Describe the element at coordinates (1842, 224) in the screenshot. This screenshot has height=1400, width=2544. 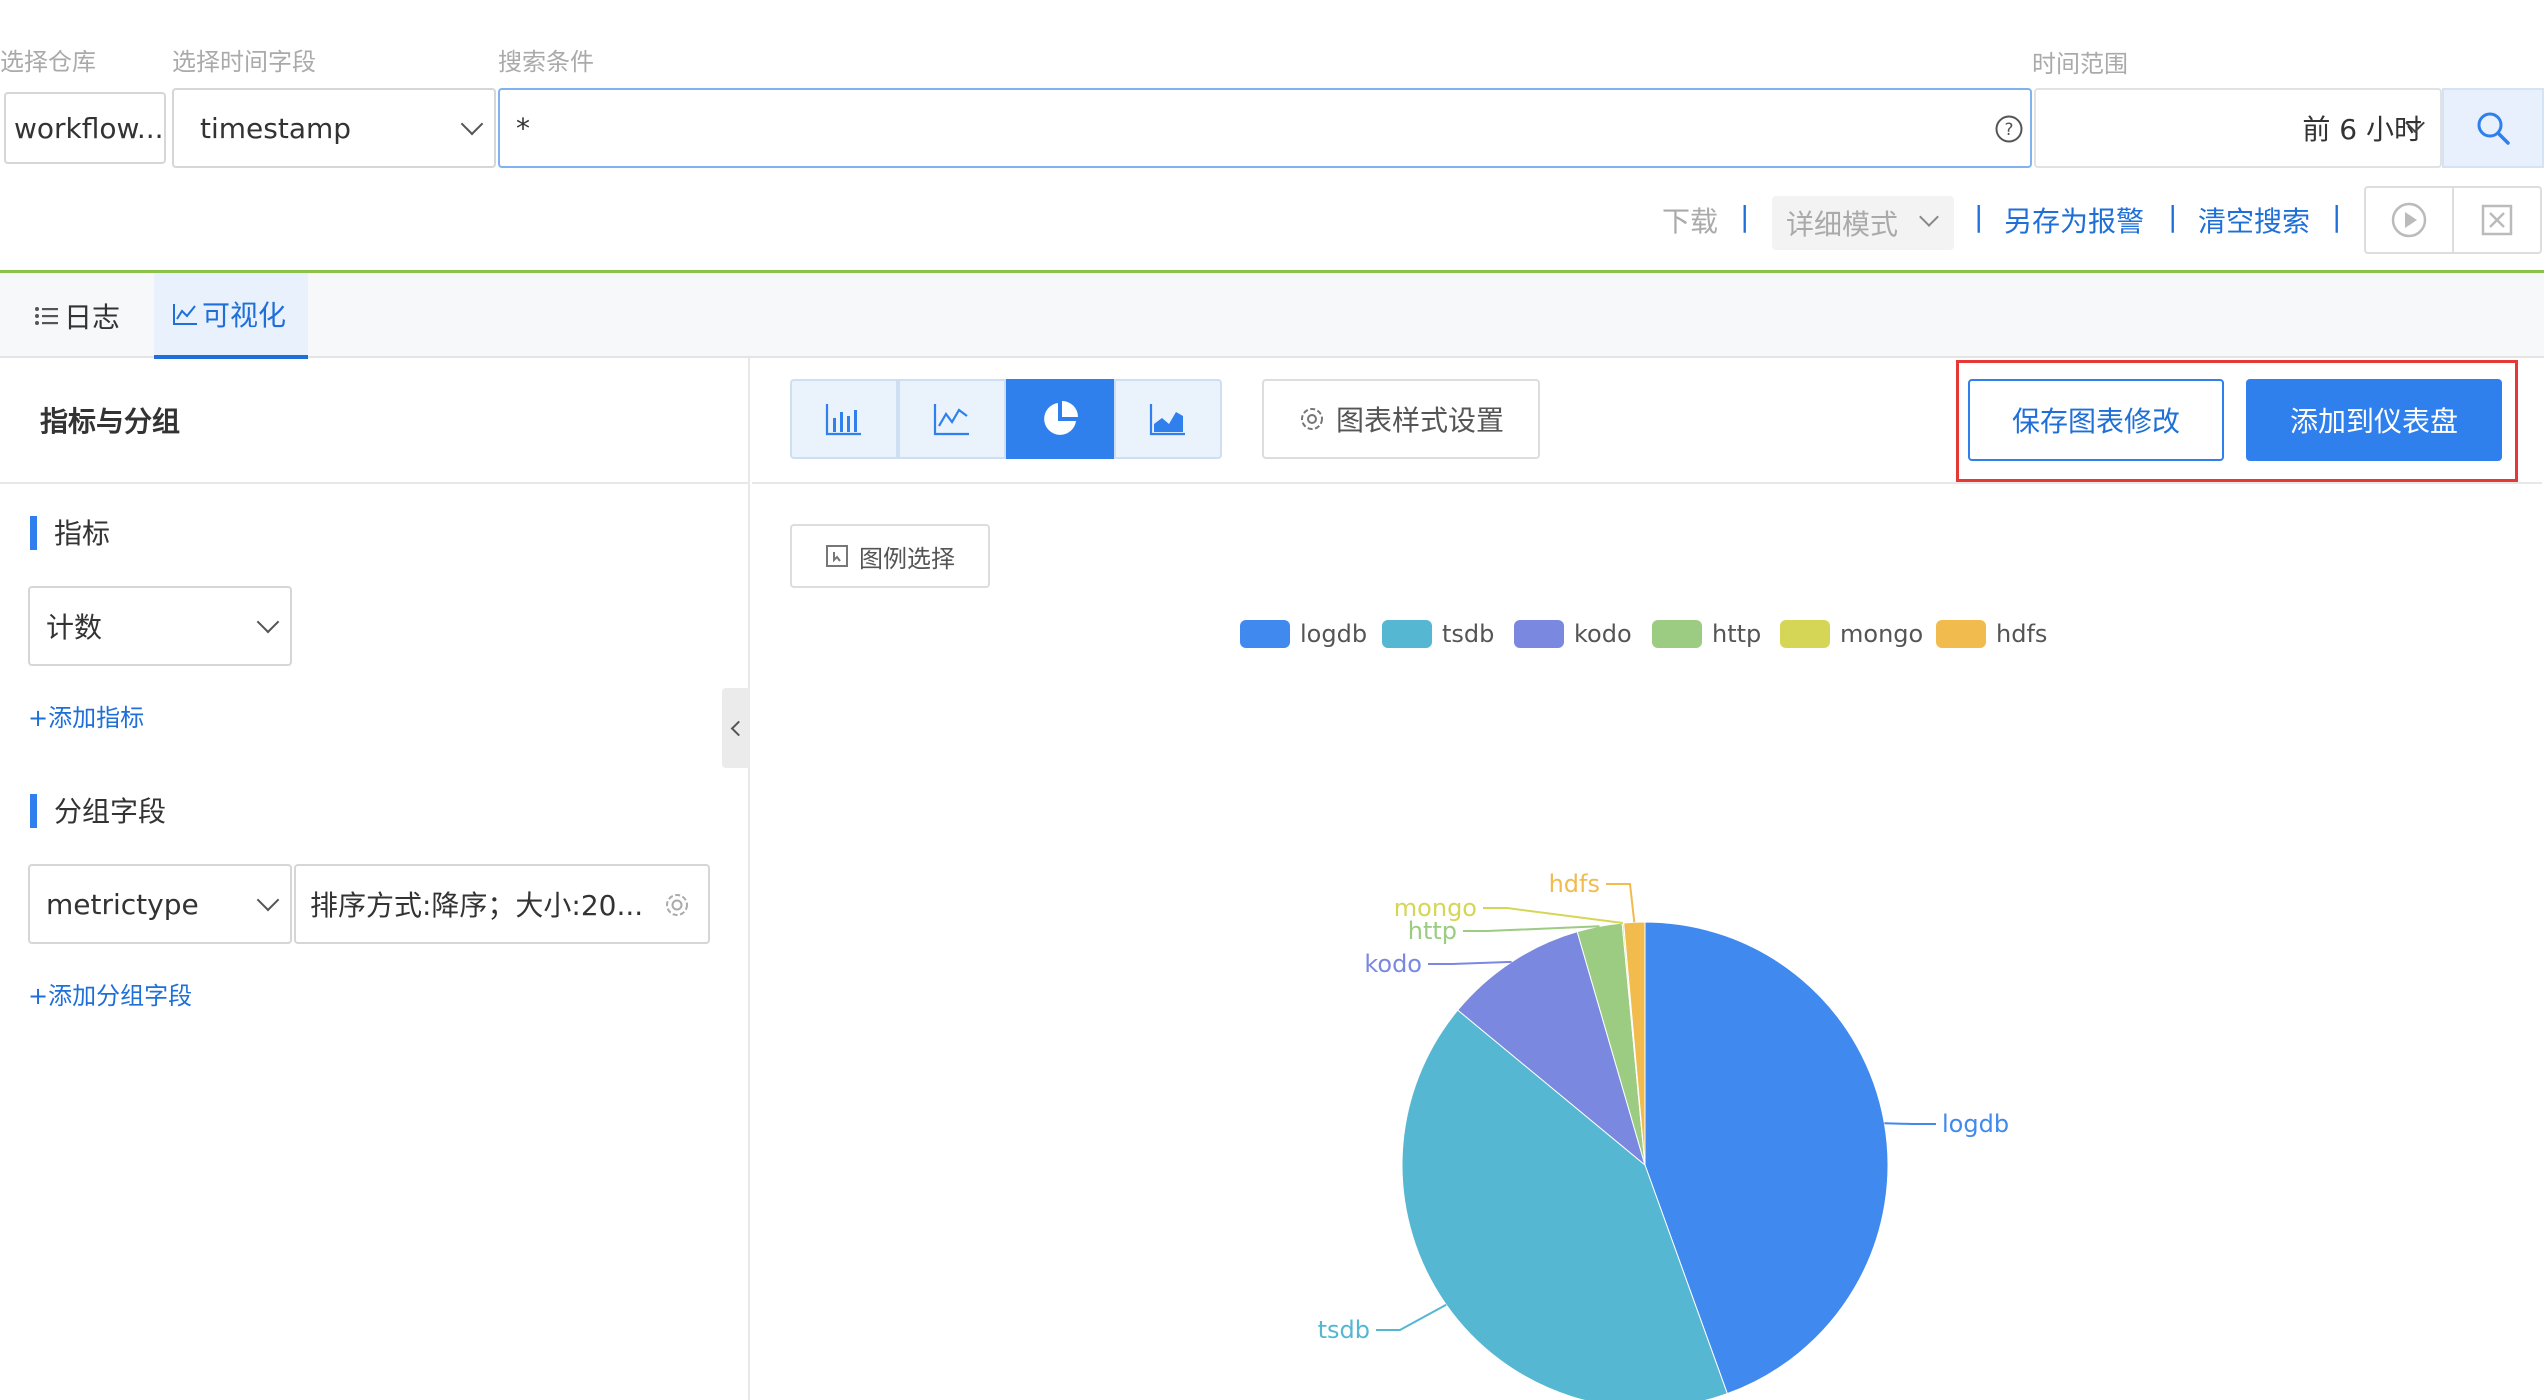
I see `mode-value: 详细模式` at that location.